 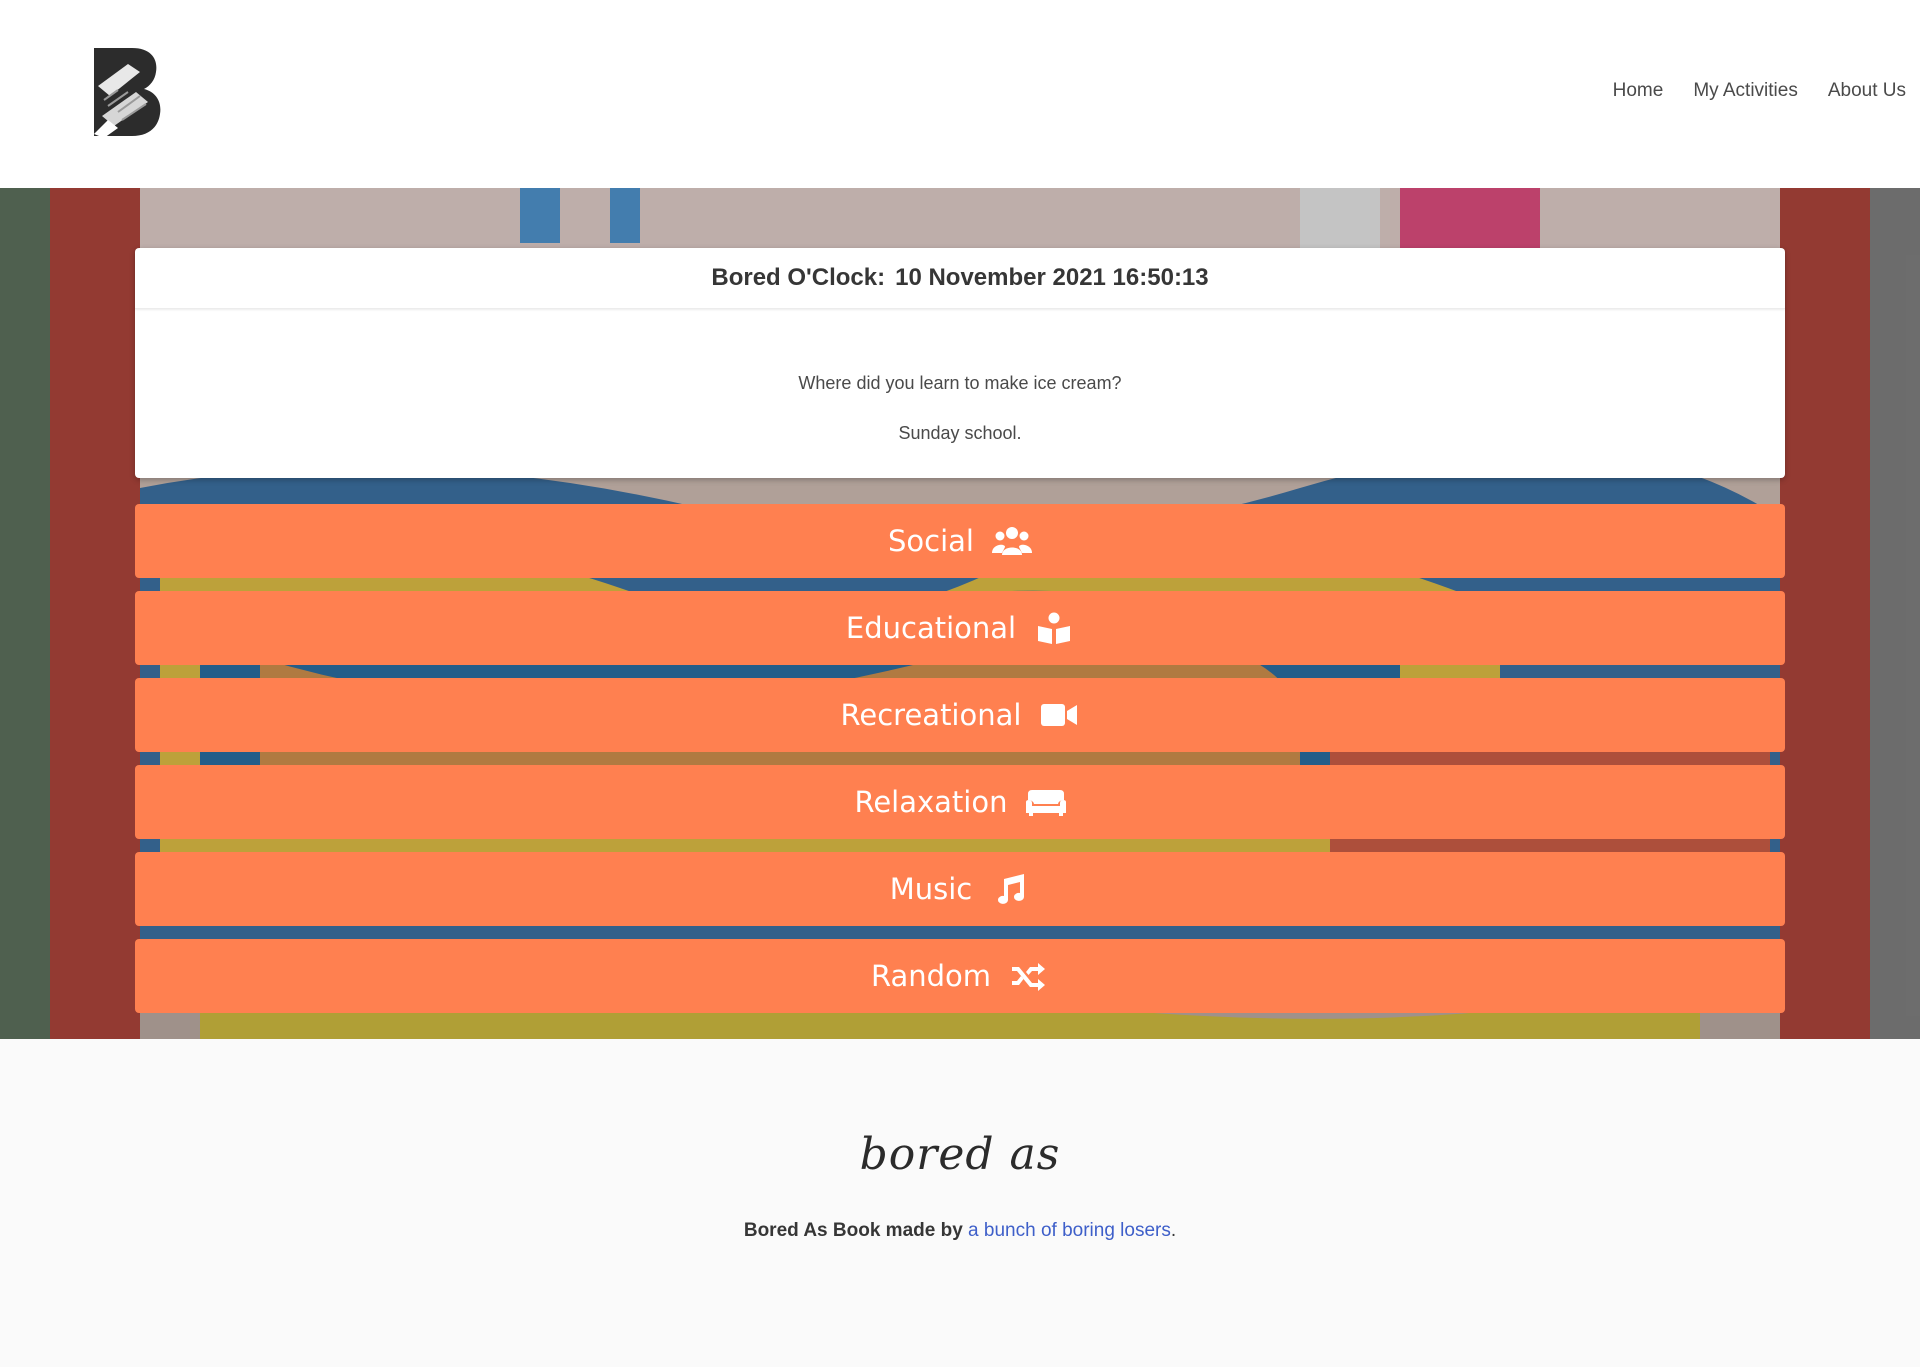 What do you see at coordinates (1745, 91) in the screenshot?
I see `nav-my-activities: My Activities` at bounding box center [1745, 91].